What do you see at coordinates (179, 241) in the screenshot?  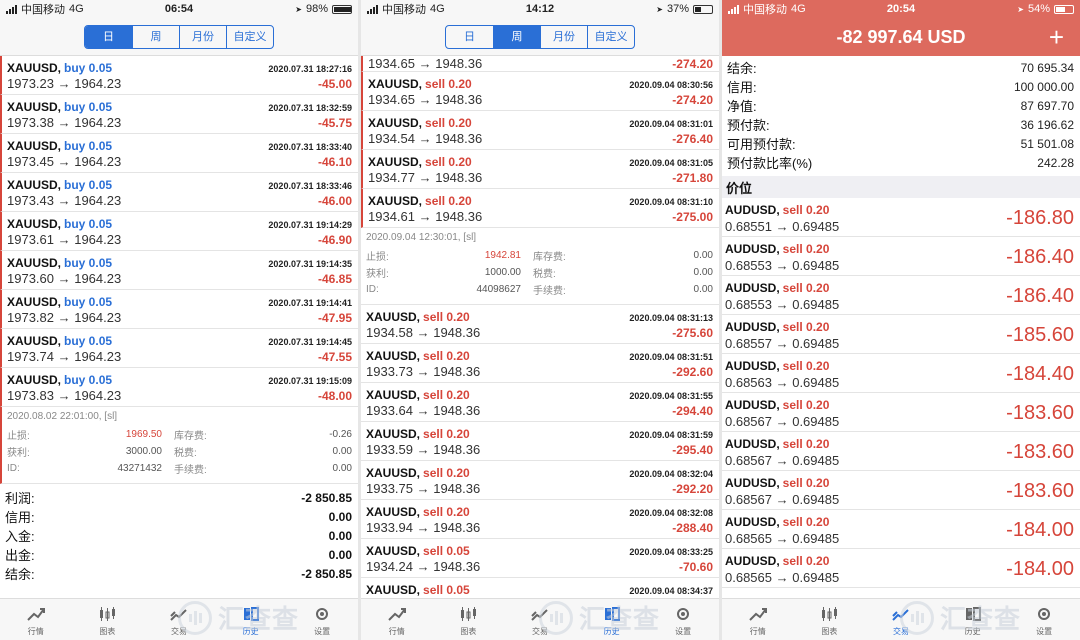 I see `trade-row-bottom: 1973.61 → 1964.23 -46.90` at bounding box center [179, 241].